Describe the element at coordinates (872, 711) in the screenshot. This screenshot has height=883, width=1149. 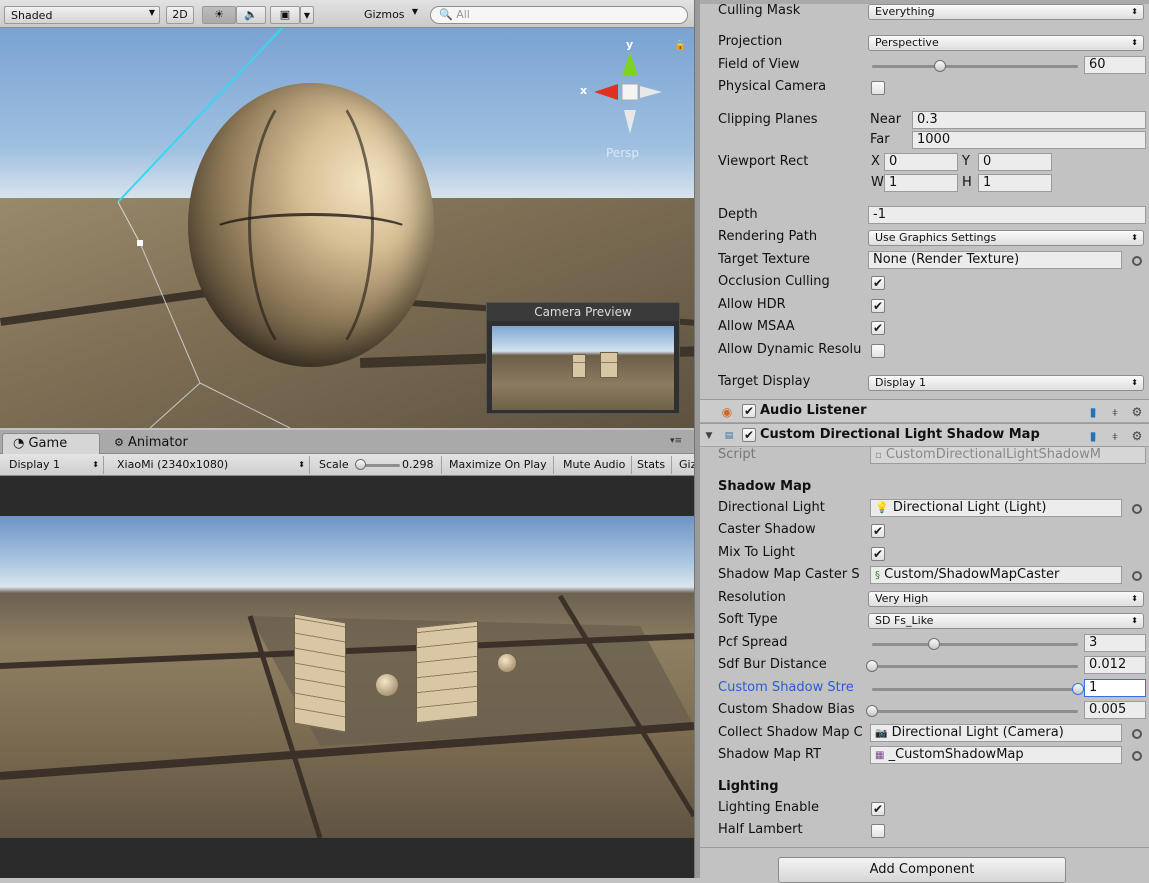
I see `bias-slider-thumb` at that location.